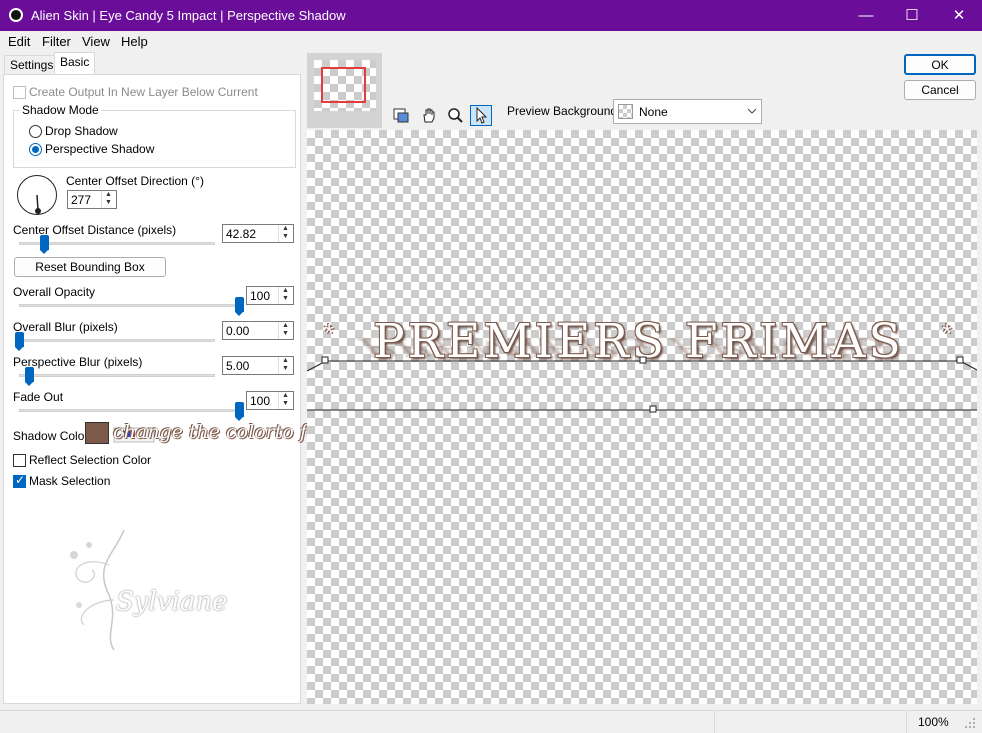  Describe the element at coordinates (51, 436) in the screenshot. I see `shadow-color-label: Shadow Color` at that location.